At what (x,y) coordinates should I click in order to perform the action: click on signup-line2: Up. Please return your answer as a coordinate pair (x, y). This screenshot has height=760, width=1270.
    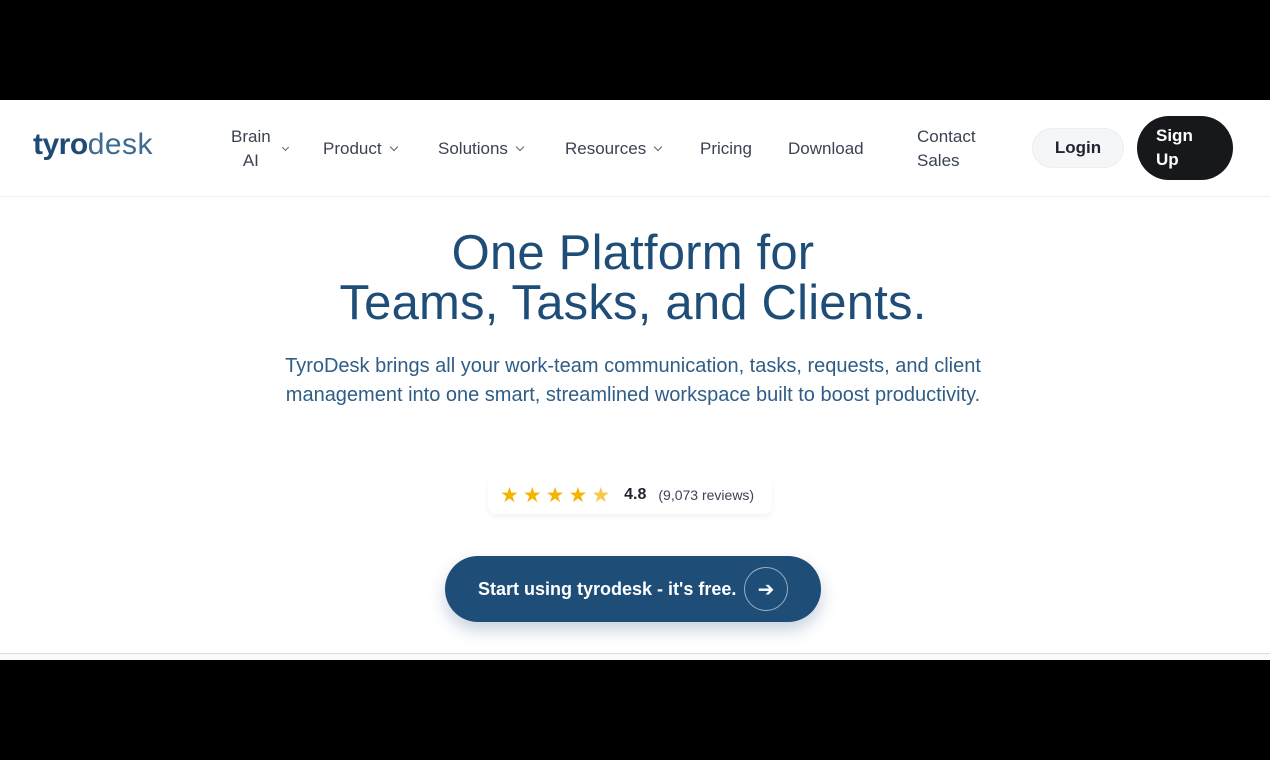
    Looking at the image, I should click on (1167, 159).